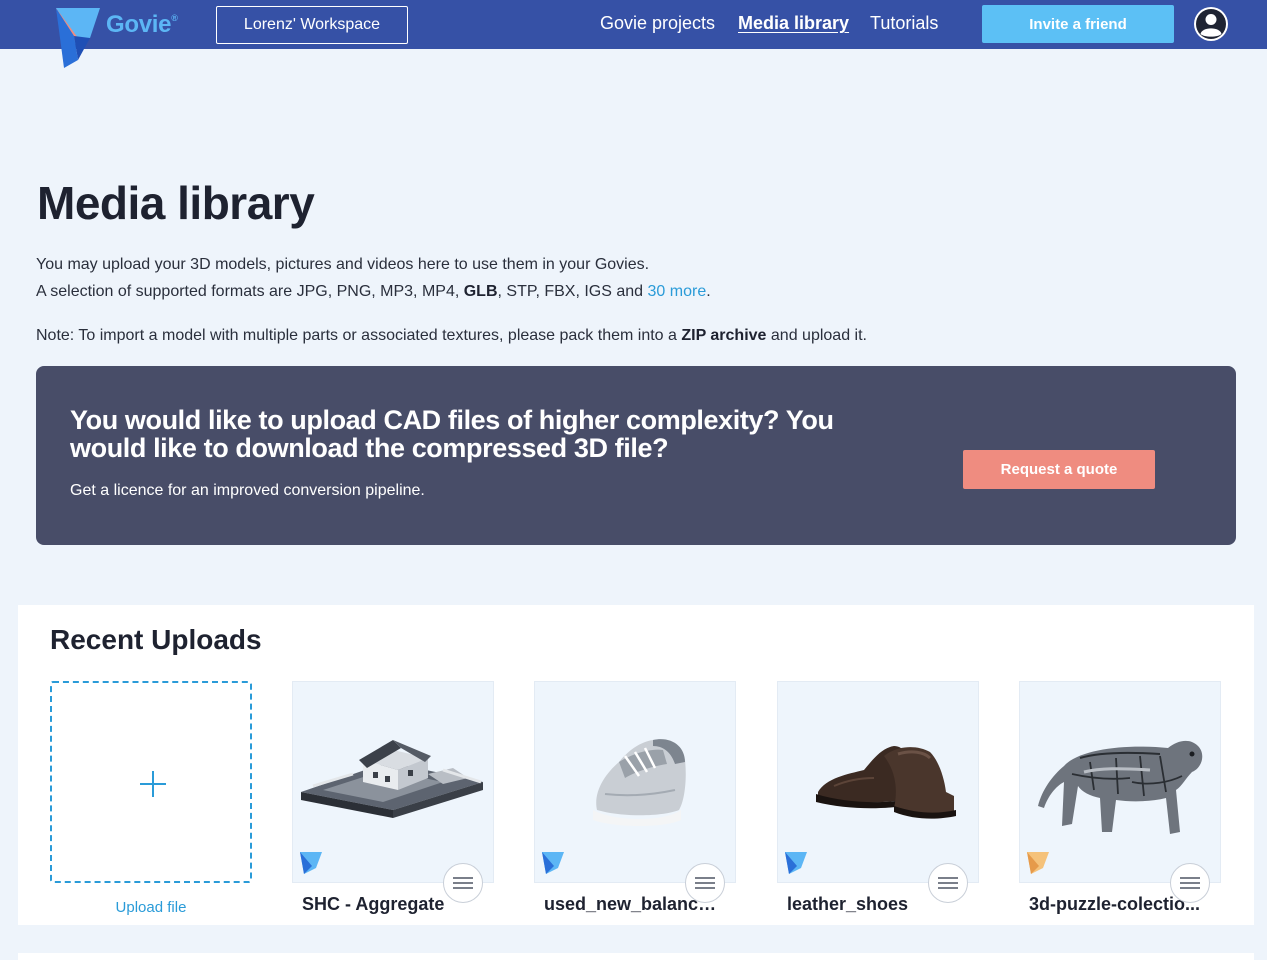  I want to click on user-avatar-icon, so click(1211, 24).